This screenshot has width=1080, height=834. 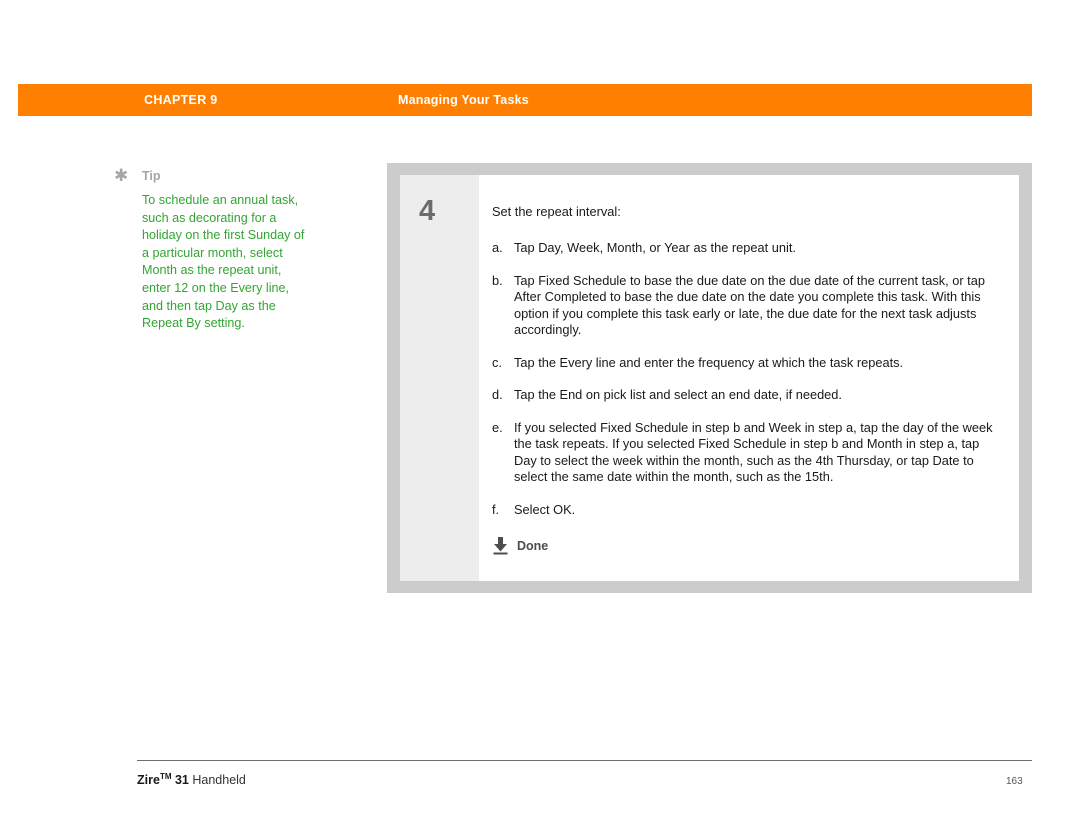 I want to click on asterisk-icon: ✱, so click(x=121, y=176).